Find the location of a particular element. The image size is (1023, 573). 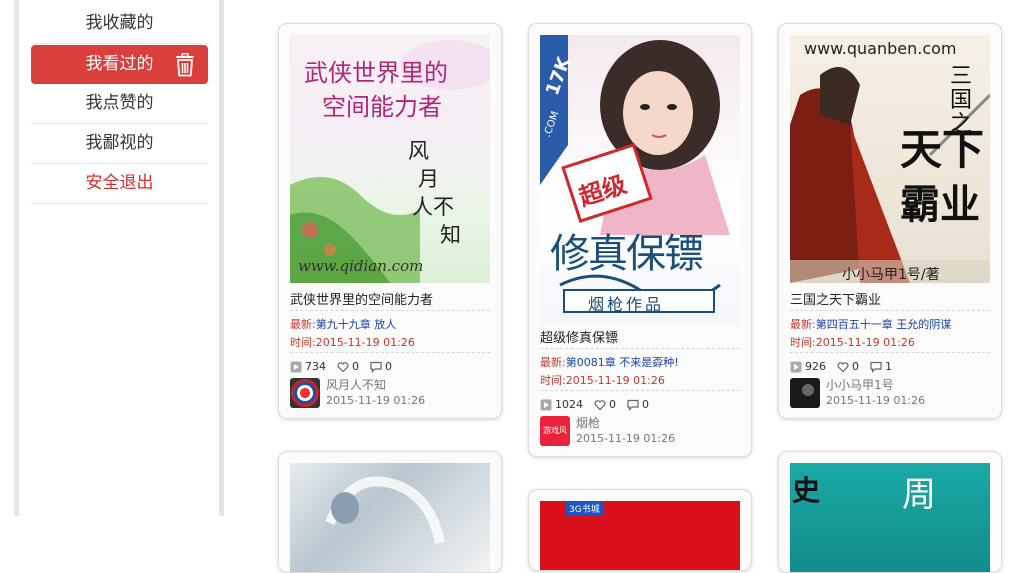

sidebar-item-label: 我收藏的 is located at coordinates (119, 23).